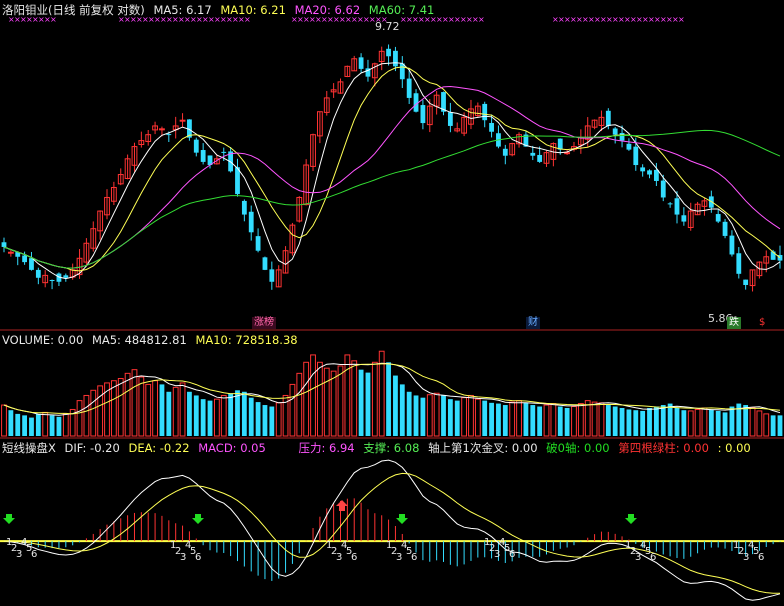 The height and width of the screenshot is (606, 784). What do you see at coordinates (734, 323) in the screenshot?
I see `limit-down-tag: 跌` at bounding box center [734, 323].